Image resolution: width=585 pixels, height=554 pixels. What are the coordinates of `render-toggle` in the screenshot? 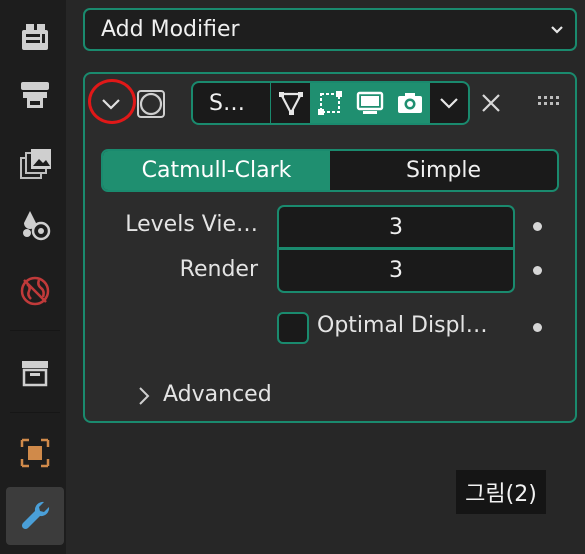 It's located at (410, 103).